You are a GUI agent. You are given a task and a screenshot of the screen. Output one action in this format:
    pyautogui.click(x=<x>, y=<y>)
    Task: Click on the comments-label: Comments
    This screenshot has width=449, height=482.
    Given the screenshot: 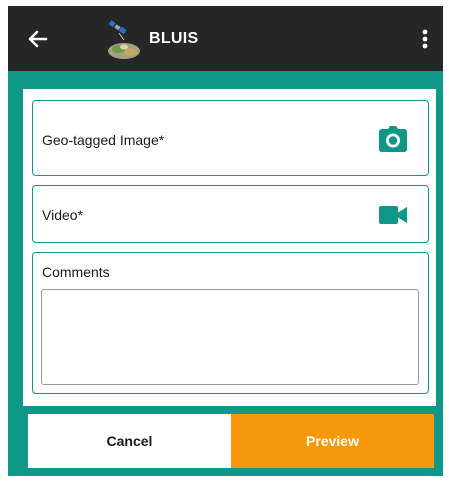 What is the action you would take?
    pyautogui.click(x=76, y=272)
    